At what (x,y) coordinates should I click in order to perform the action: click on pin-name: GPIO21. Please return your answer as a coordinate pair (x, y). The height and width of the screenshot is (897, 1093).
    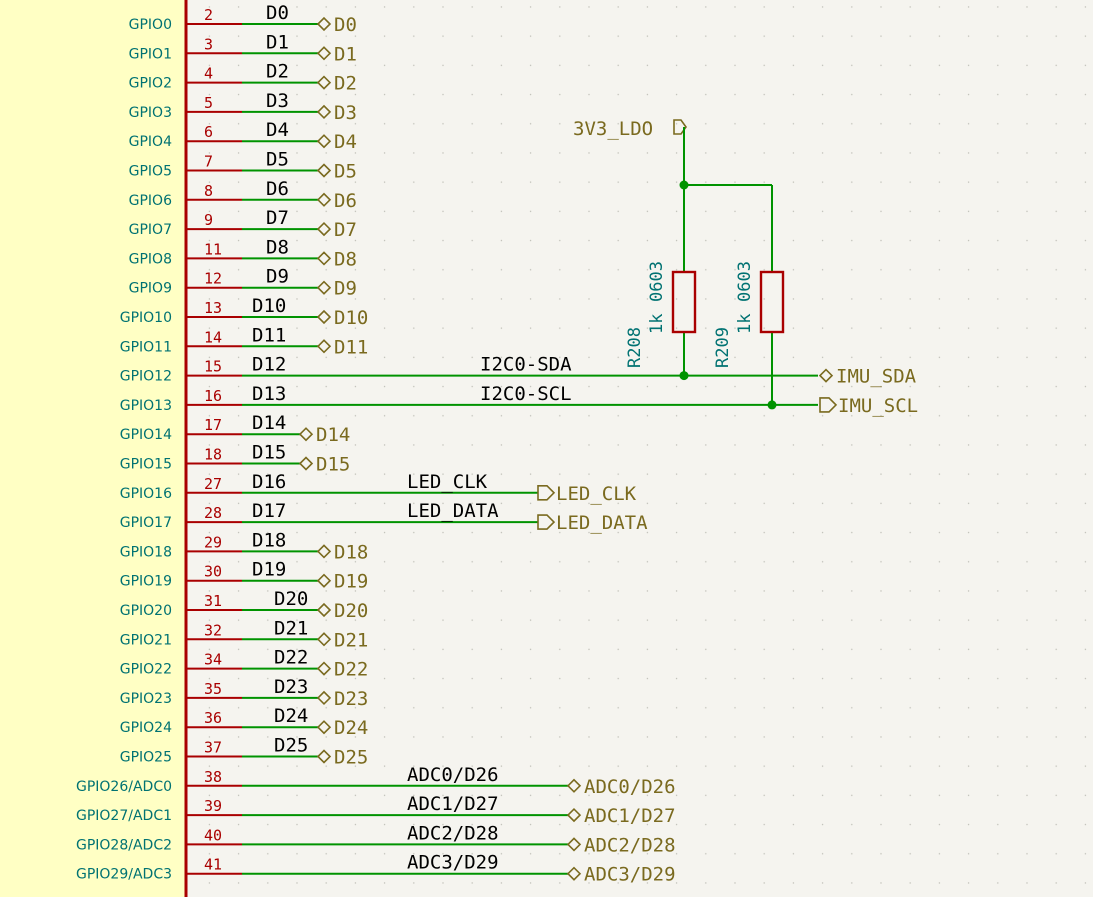
    Looking at the image, I should click on (146, 640).